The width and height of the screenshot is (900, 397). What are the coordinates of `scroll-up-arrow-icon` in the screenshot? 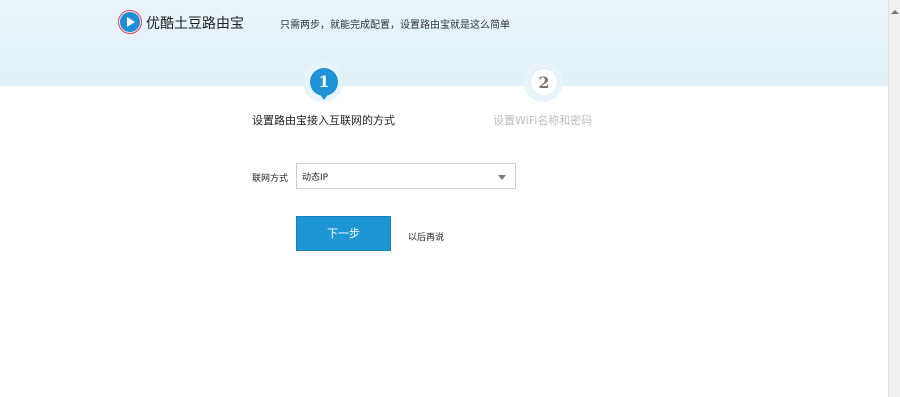 It's located at (895, 12).